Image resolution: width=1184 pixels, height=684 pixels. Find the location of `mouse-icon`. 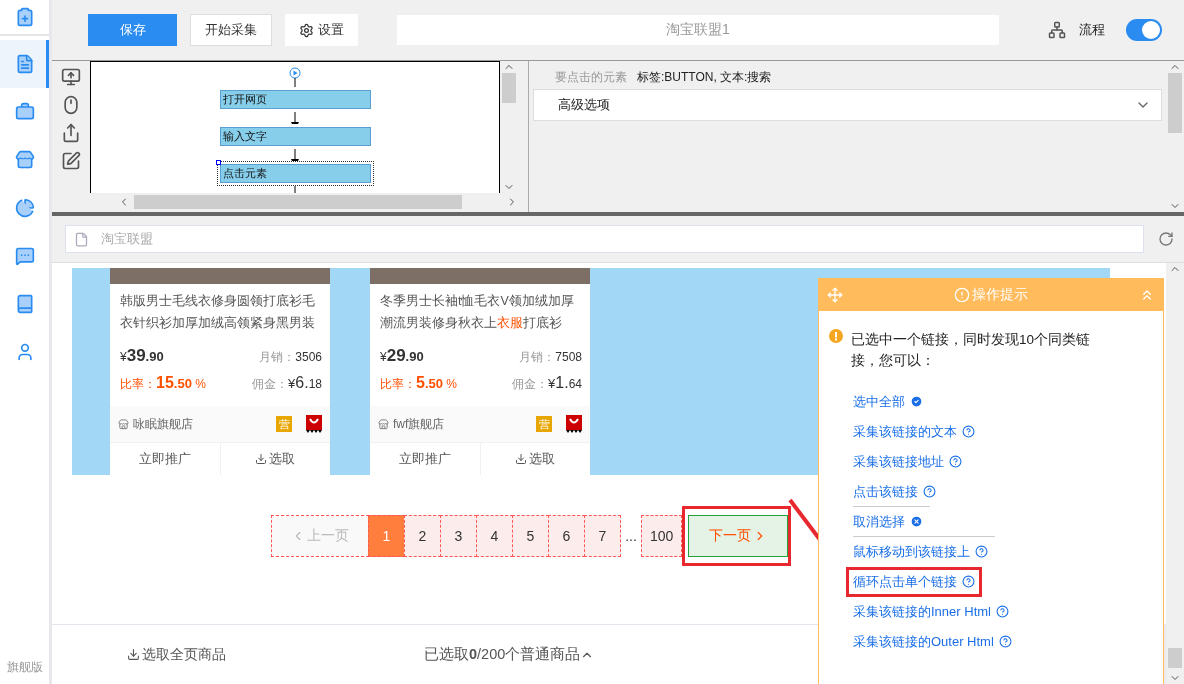

mouse-icon is located at coordinates (71, 105).